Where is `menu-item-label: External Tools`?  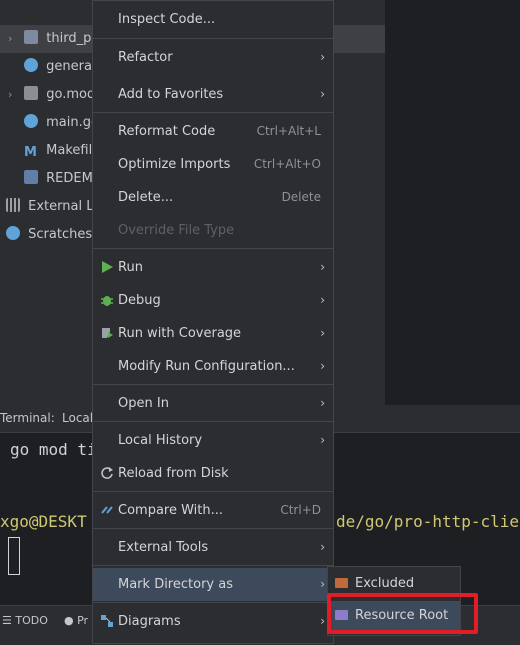 menu-item-label: External Tools is located at coordinates (163, 547).